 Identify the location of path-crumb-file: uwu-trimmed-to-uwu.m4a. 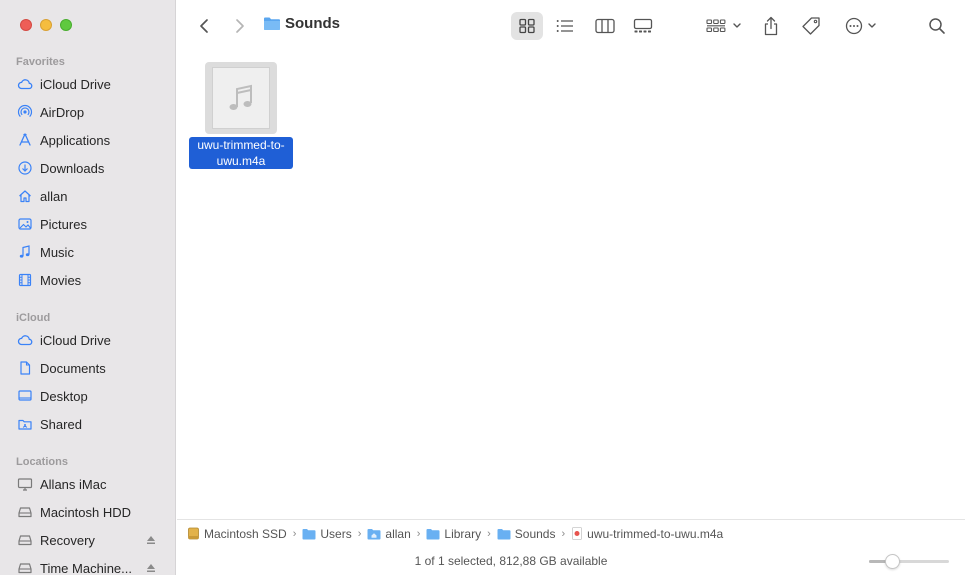
(647, 534).